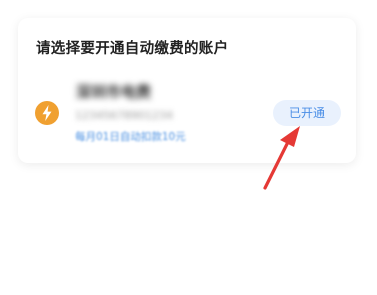 Image resolution: width=377 pixels, height=295 pixels. I want to click on annotation-arrow-head, so click(290, 136).